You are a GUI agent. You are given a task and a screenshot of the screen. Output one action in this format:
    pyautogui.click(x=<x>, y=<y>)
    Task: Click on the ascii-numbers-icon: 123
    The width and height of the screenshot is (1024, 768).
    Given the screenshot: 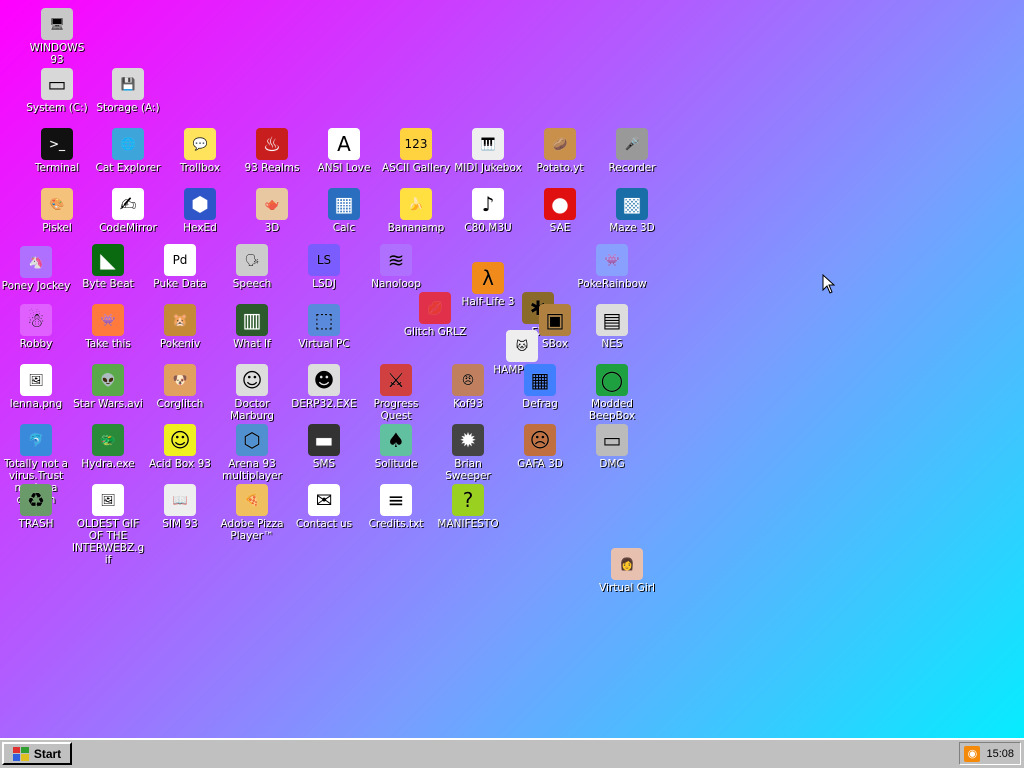 What is the action you would take?
    pyautogui.click(x=416, y=144)
    